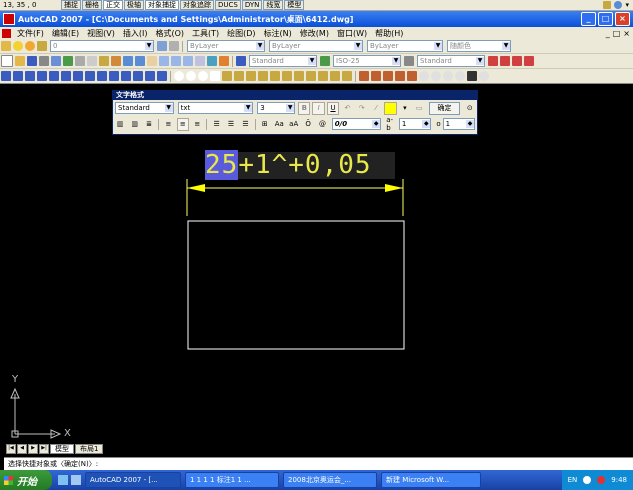 The image size is (633, 490). What do you see at coordinates (135, 33) in the screenshot?
I see `menu-insert: 插入(I)` at bounding box center [135, 33].